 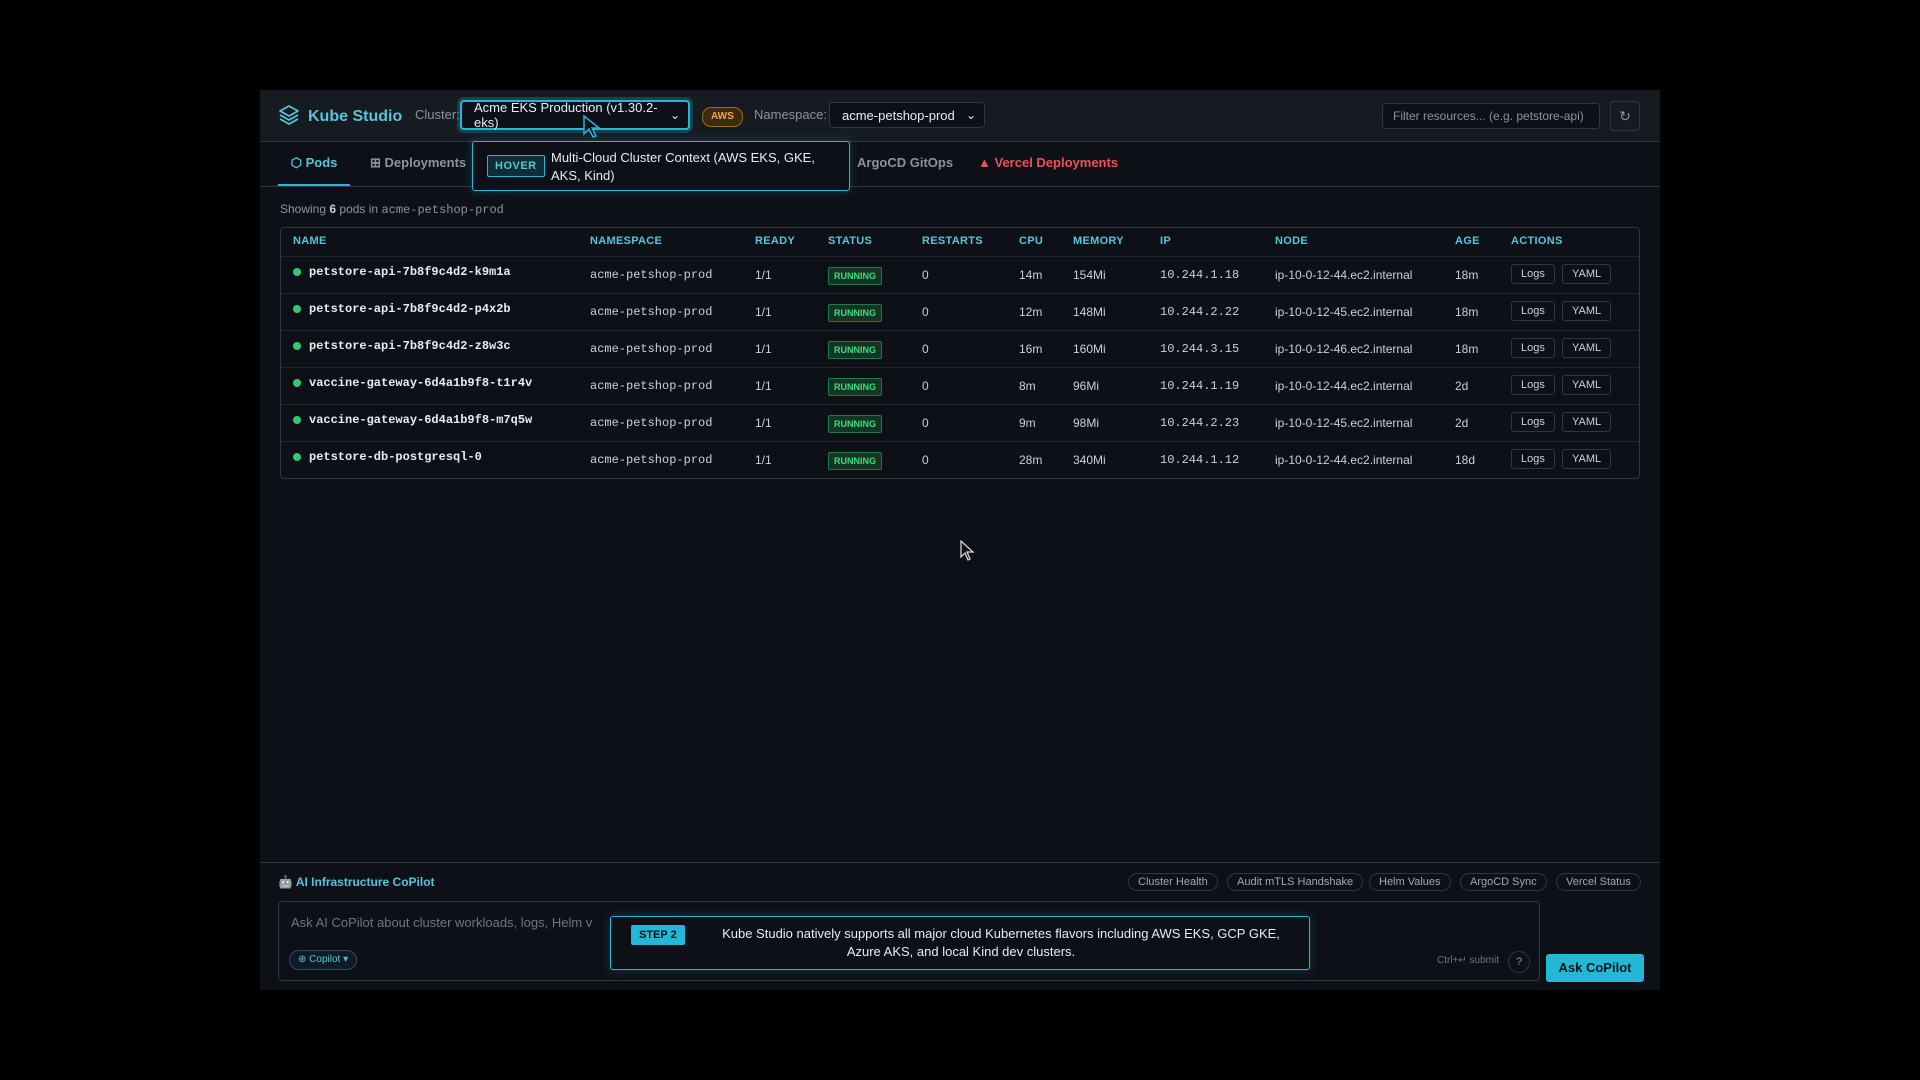 I want to click on brand: Kube Studio, so click(x=340, y=116).